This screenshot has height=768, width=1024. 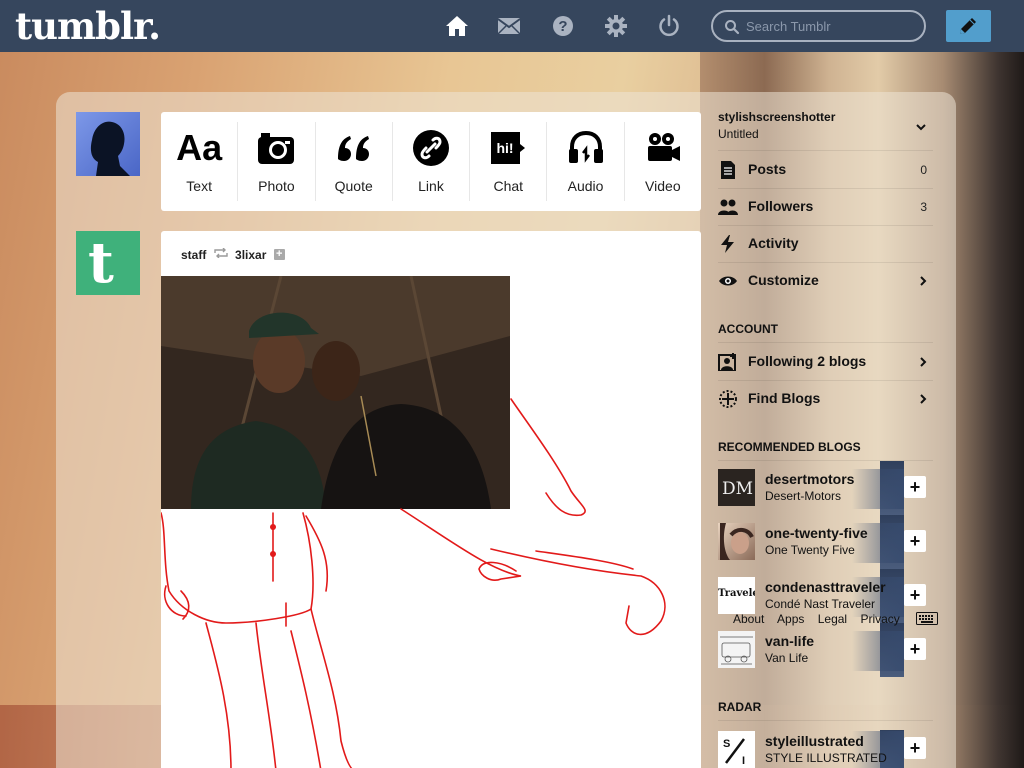 I want to click on post-type-label: Text, so click(x=199, y=186).